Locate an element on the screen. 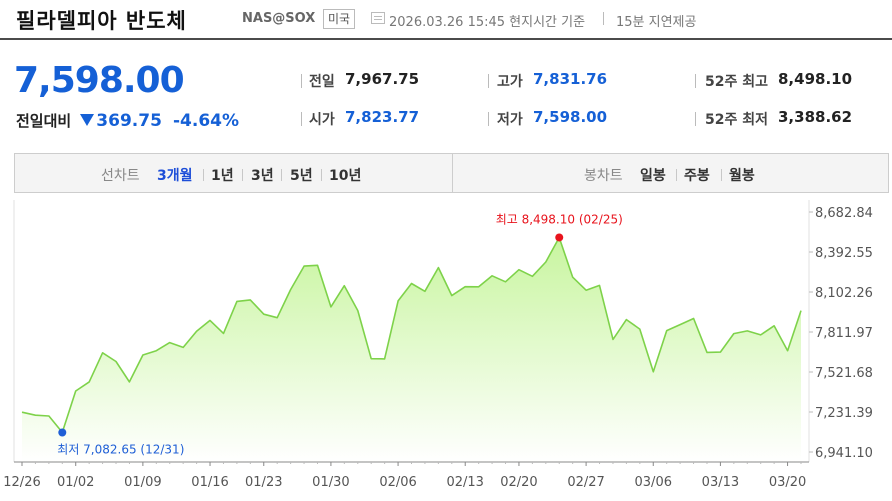 The width and height of the screenshot is (892, 501). current-price: 7,598.00 is located at coordinates (99, 80).